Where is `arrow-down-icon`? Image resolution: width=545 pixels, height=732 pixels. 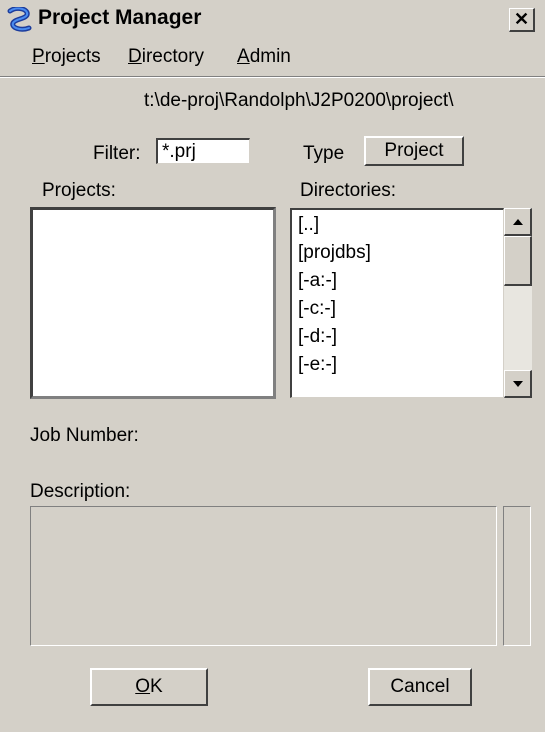
arrow-down-icon is located at coordinates (517, 383).